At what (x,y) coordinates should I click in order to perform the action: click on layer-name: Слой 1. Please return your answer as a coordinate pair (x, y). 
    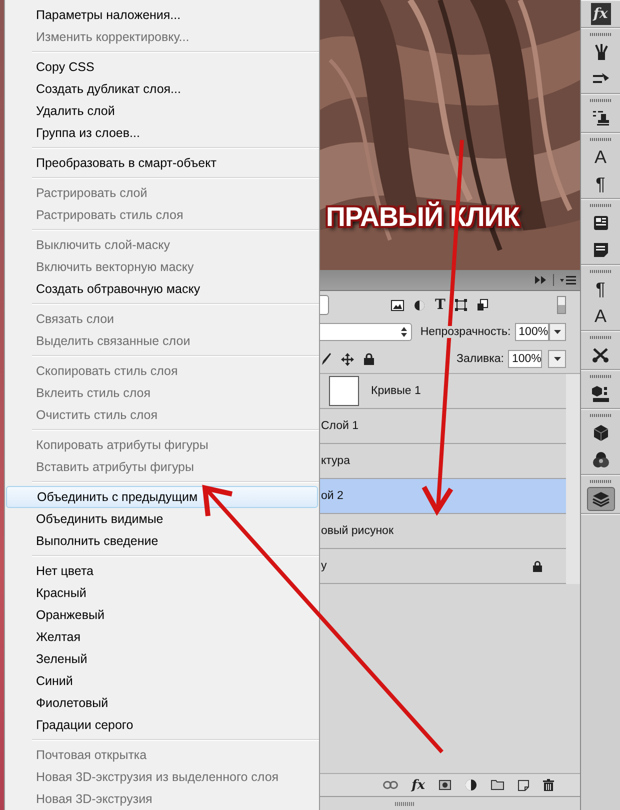
    Looking at the image, I should click on (339, 426).